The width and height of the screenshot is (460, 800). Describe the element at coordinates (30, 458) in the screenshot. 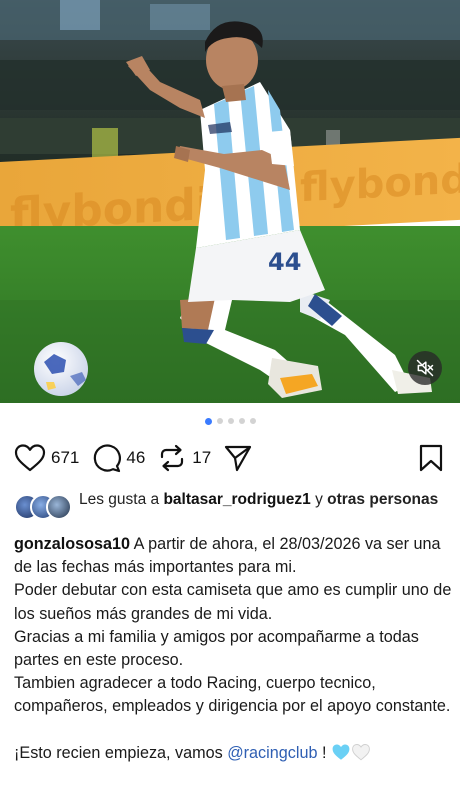

I see `heart-icon` at that location.